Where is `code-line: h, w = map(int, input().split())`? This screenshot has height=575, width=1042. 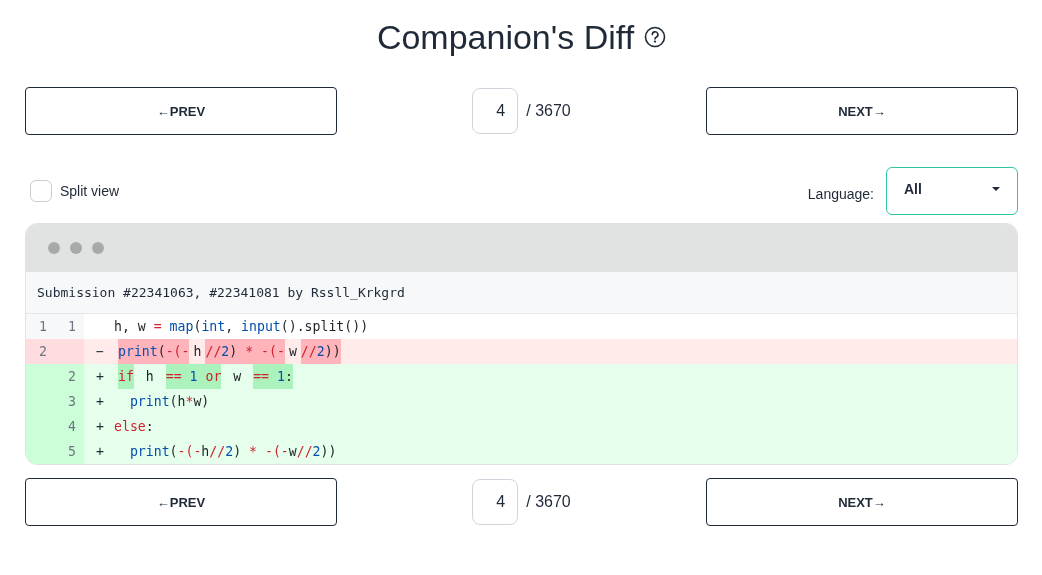
code-line: h, w = map(int, input().split()) is located at coordinates (241, 327).